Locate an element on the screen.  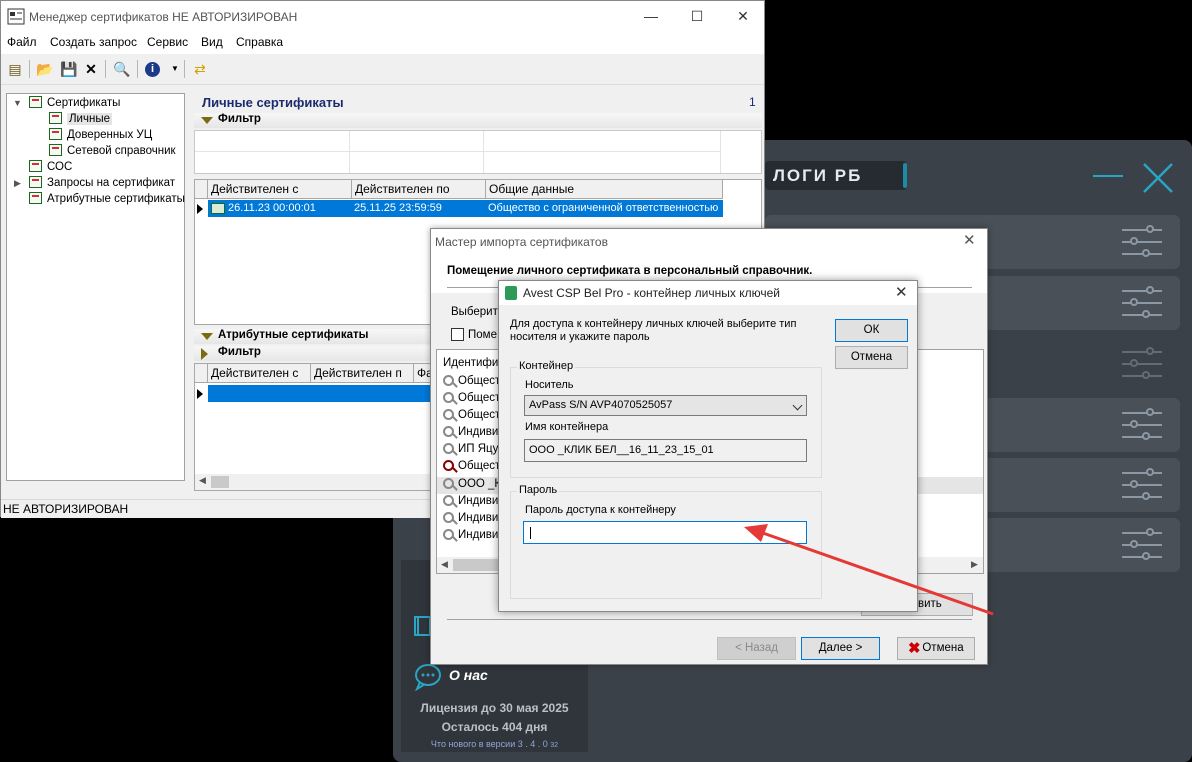
carrier-select: AvPass S/N AVP4070525057 is located at coordinates (665, 405).